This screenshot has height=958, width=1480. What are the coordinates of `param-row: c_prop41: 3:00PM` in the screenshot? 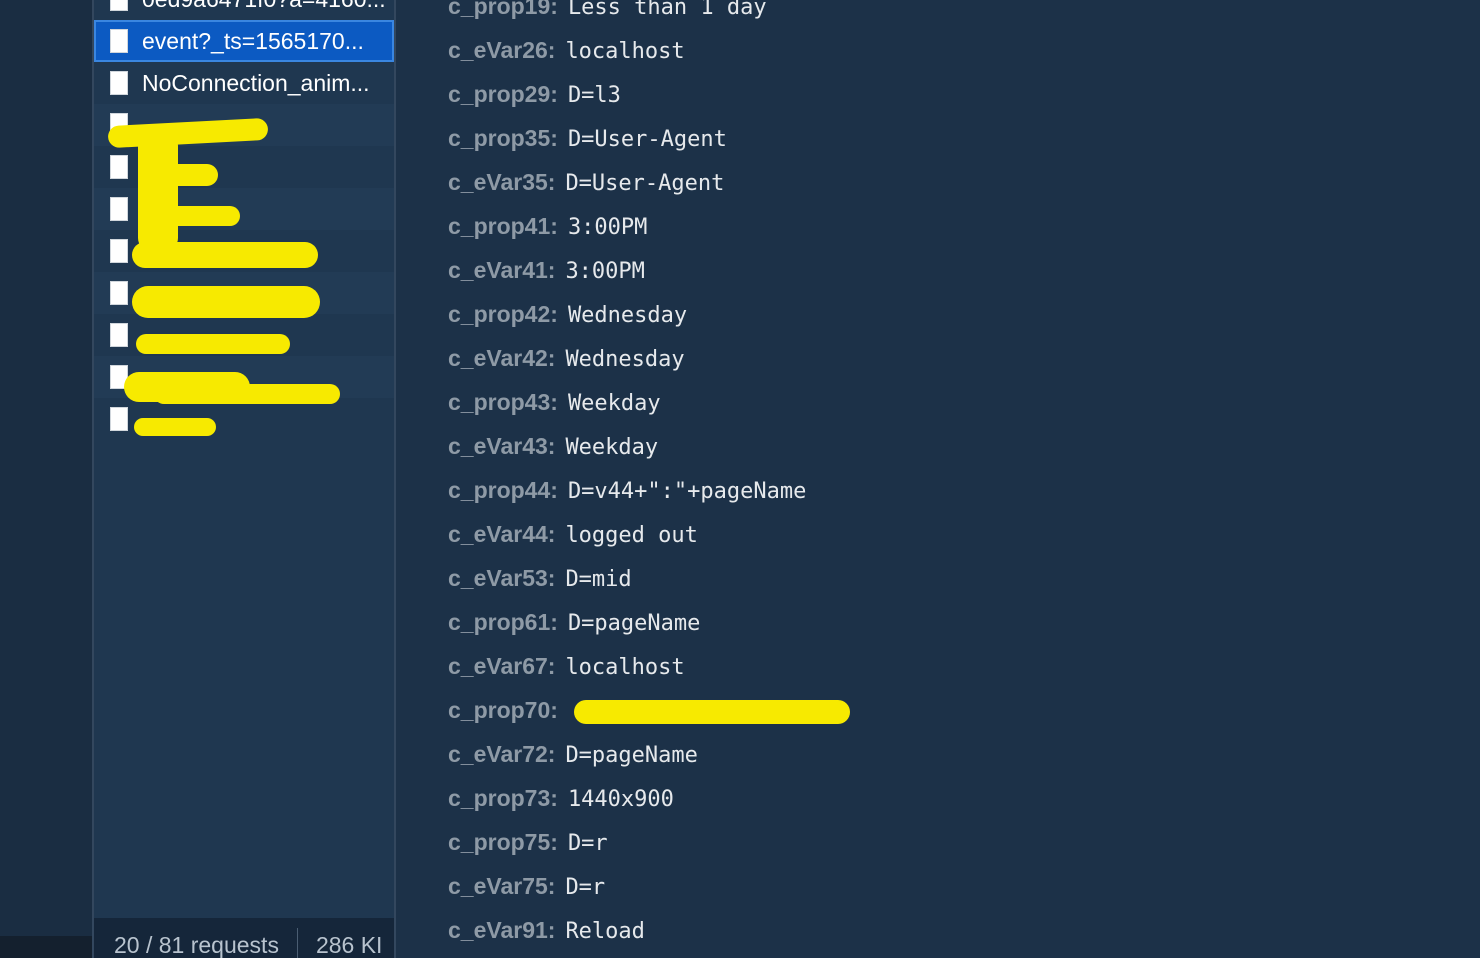 It's located at (627, 226).